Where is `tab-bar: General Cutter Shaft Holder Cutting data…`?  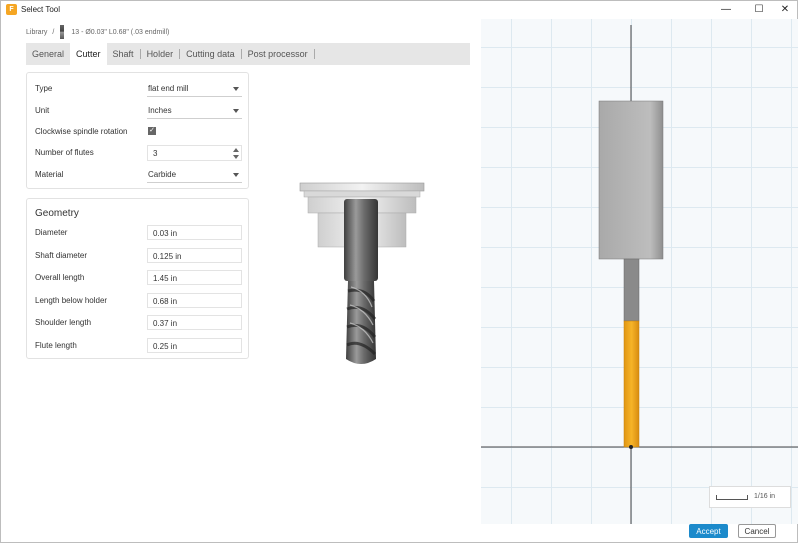
tab-bar: General Cutter Shaft Holder Cutting data… is located at coordinates (248, 54).